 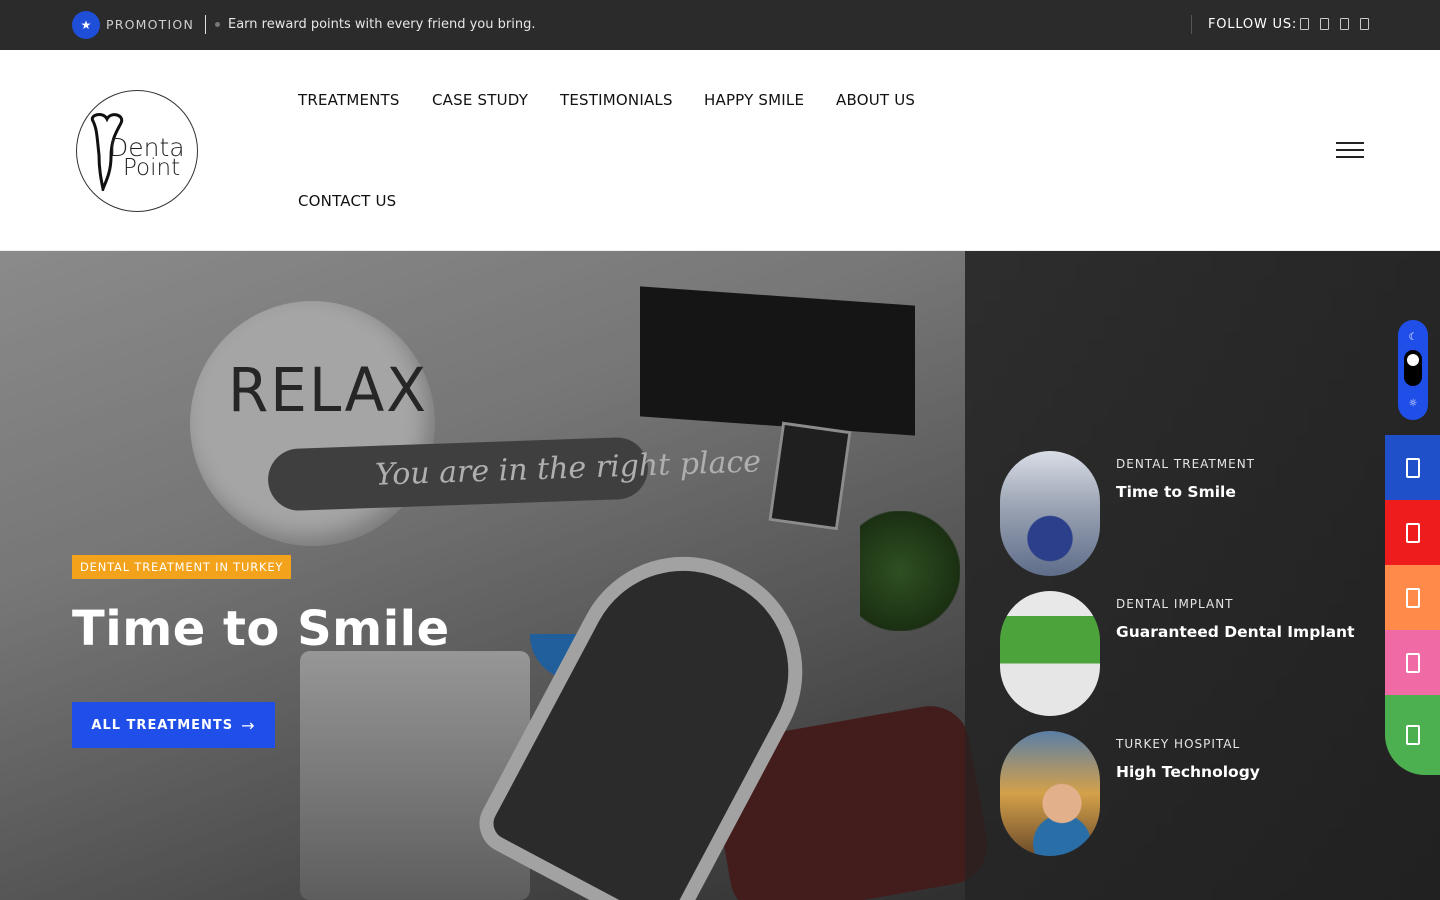 I want to click on hero-badge: DENTAL TREATMENT IN TURKEY, so click(x=182, y=567).